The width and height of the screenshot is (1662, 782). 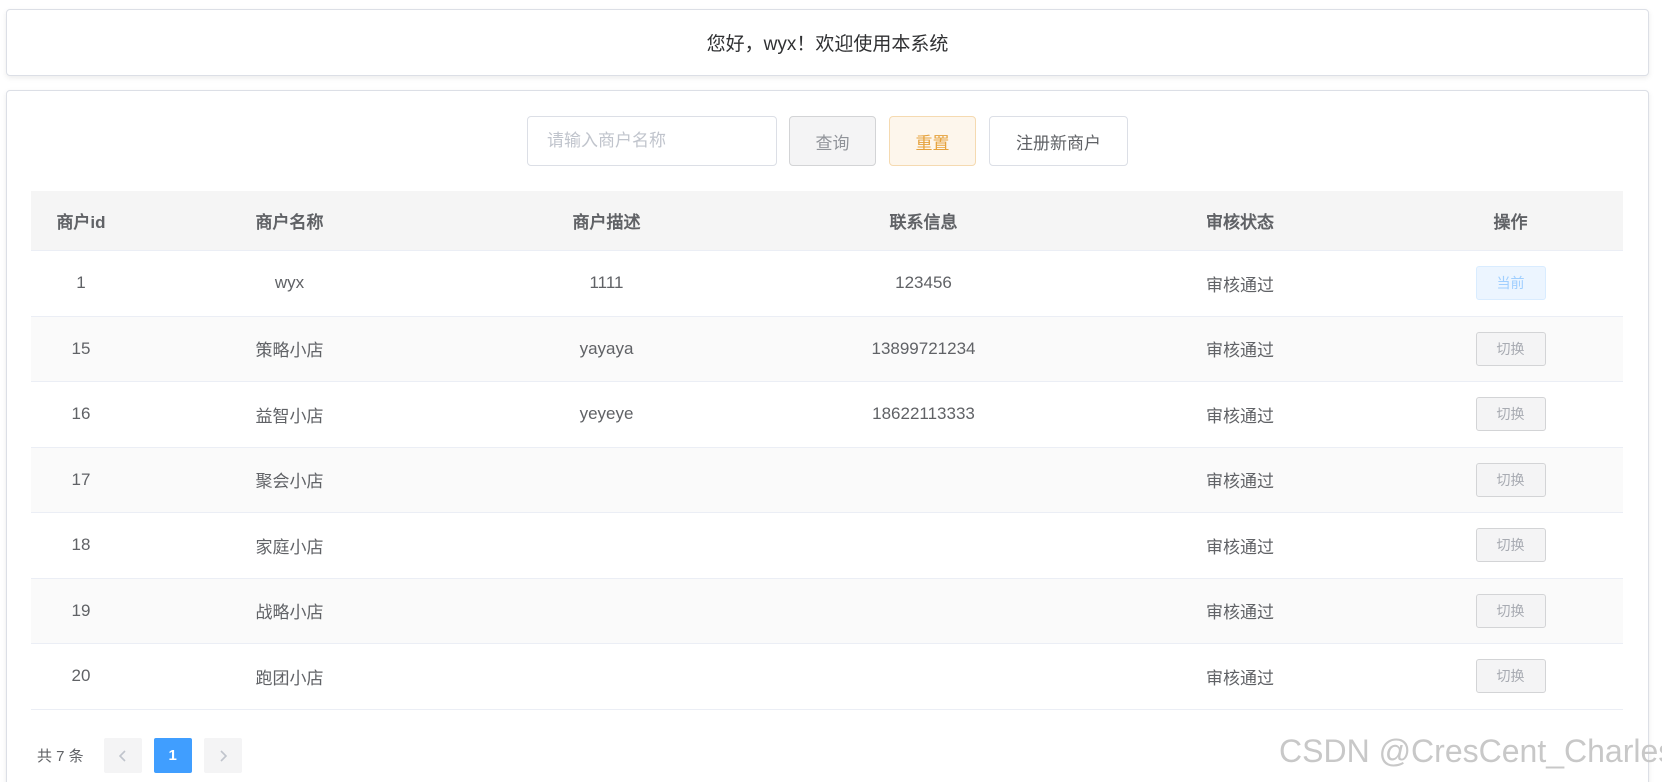 I want to click on action-cell: 当前, so click(x=1510, y=283).